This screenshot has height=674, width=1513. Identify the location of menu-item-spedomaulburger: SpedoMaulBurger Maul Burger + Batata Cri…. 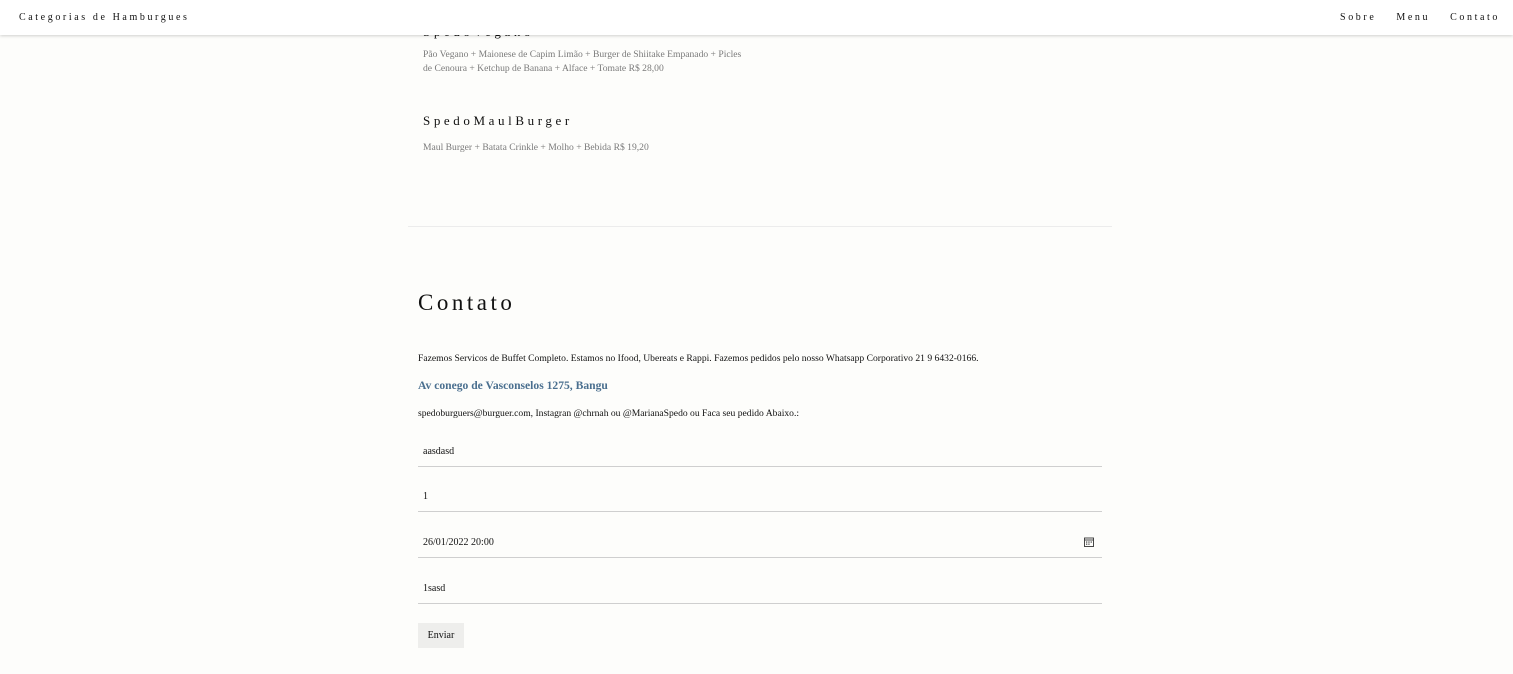
(536, 134).